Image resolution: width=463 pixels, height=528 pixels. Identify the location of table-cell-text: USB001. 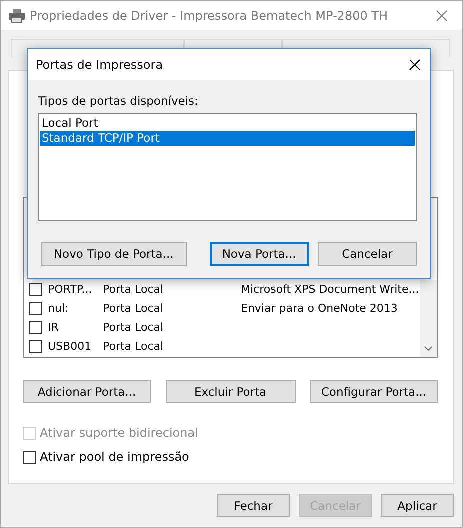
(70, 346).